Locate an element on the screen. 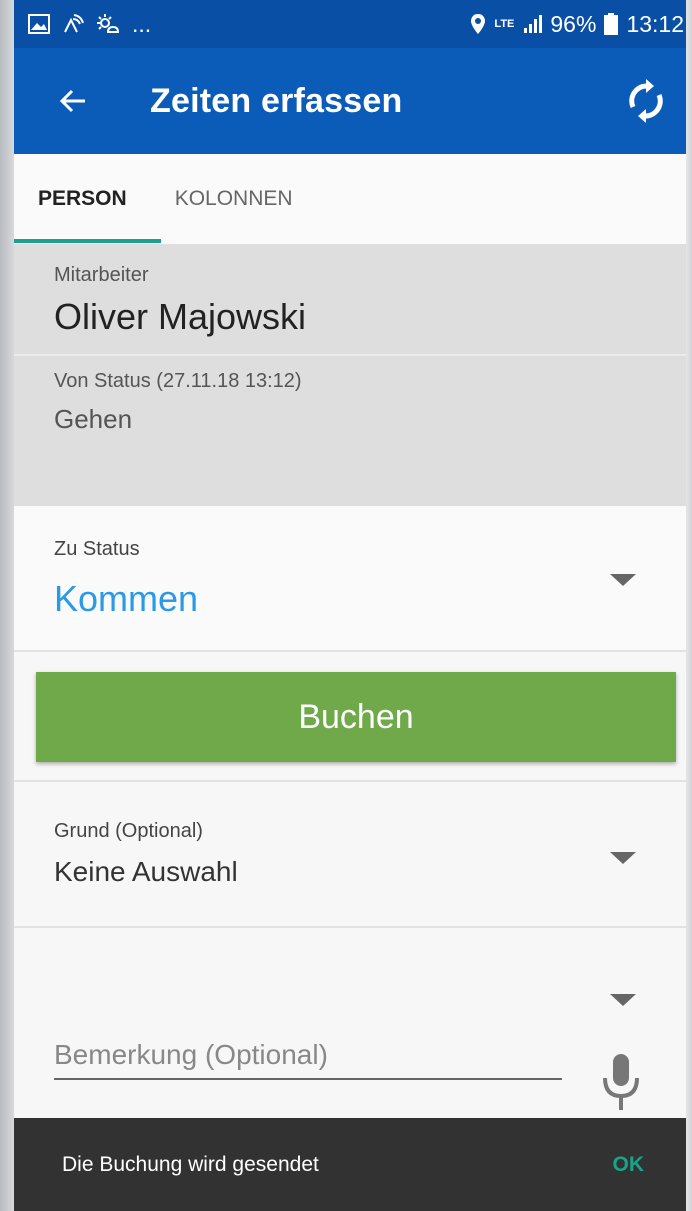 The height and width of the screenshot is (1211, 692). lte-indicator: LTE is located at coordinates (504, 24).